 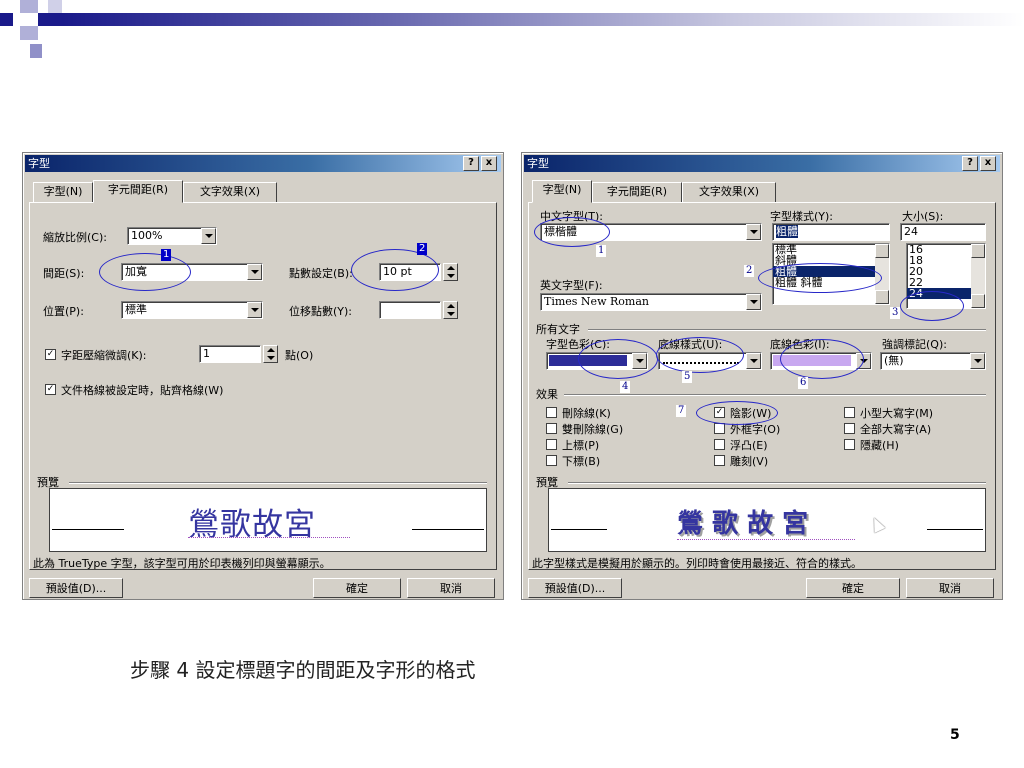 What do you see at coordinates (182, 563) in the screenshot?
I see `footer-text: 此為 TrueType 字型，該字型可用於印表機列印與螢幕顯示。` at bounding box center [182, 563].